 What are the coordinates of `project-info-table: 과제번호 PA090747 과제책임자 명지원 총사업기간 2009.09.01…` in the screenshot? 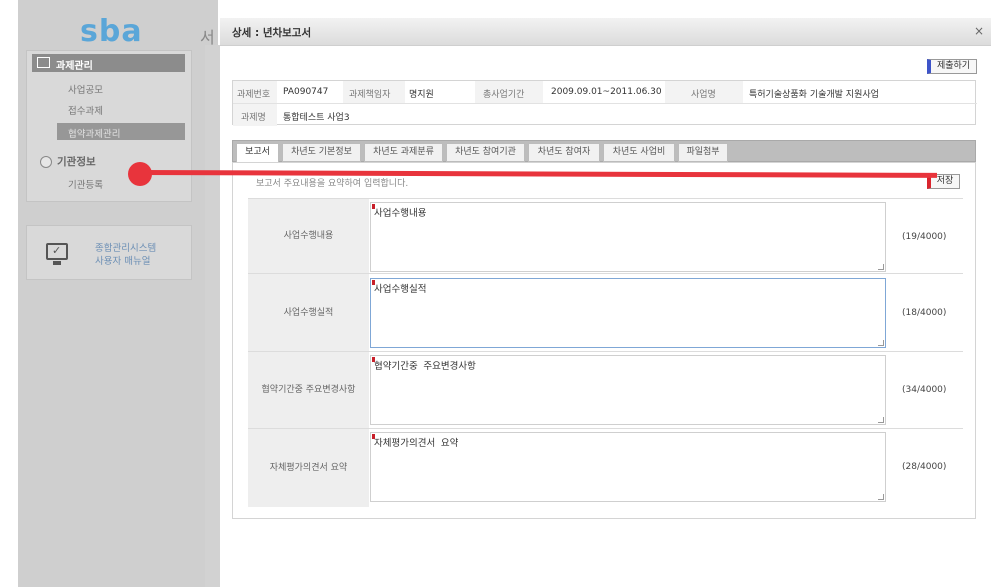 It's located at (604, 103).